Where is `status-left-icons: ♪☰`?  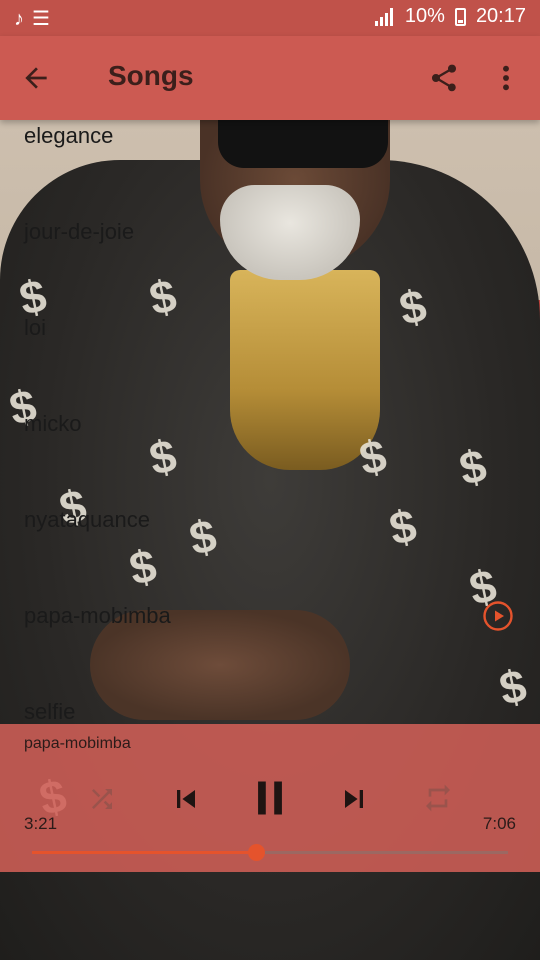 status-left-icons: ♪☰ is located at coordinates (36, 18).